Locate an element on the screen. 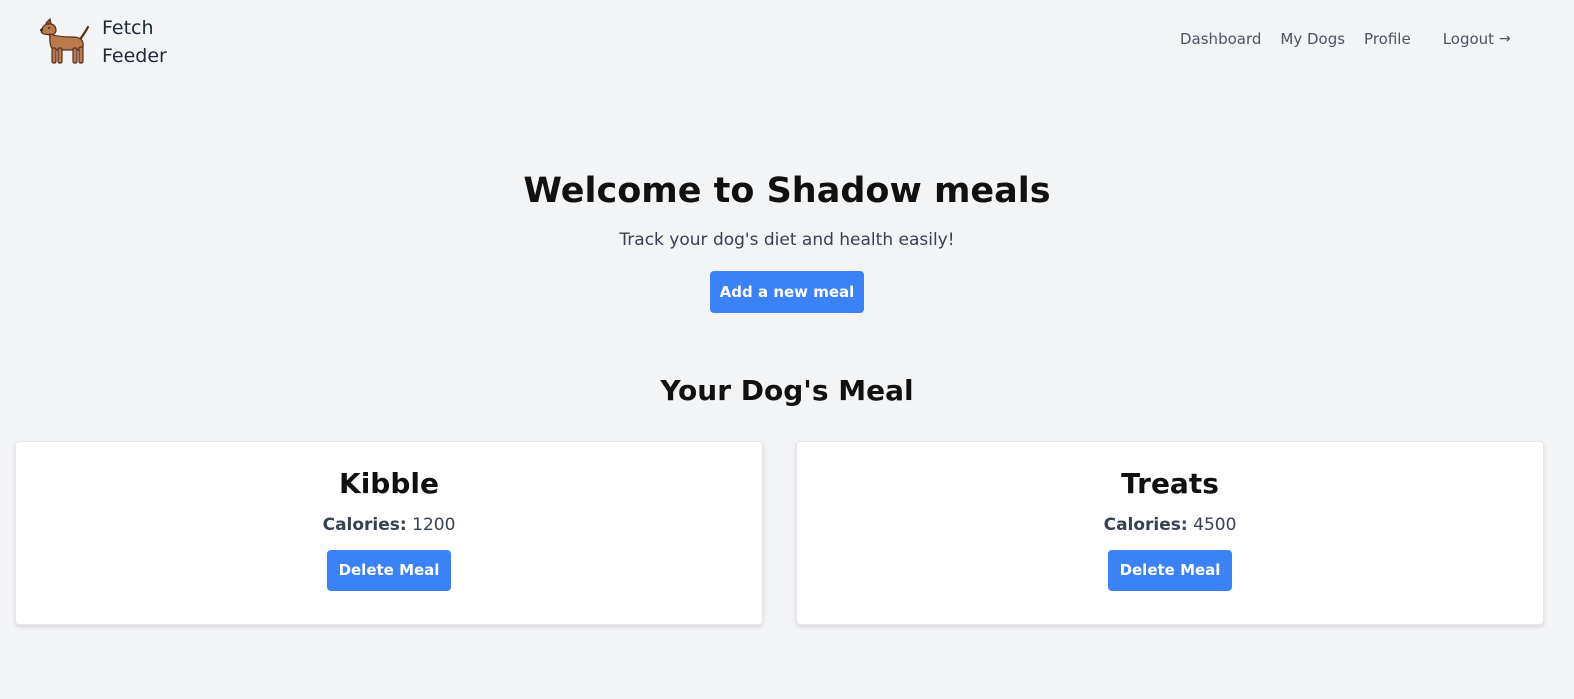  meals-section-title: Your Dog's Meal is located at coordinates (787, 390).